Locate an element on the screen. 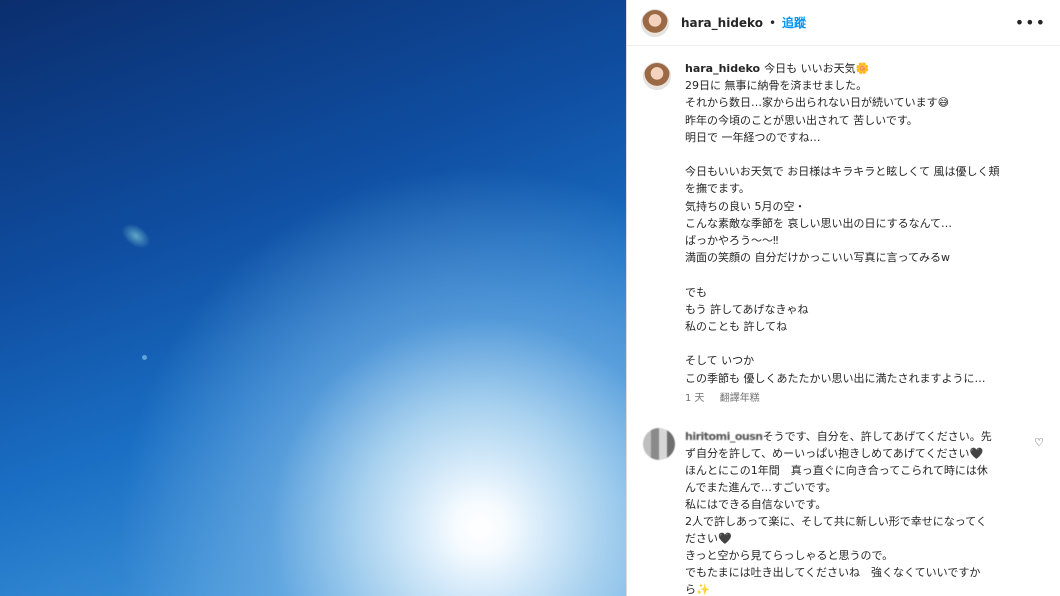 This screenshot has height=596, width=1060. caption-line: でも is located at coordinates (696, 292).